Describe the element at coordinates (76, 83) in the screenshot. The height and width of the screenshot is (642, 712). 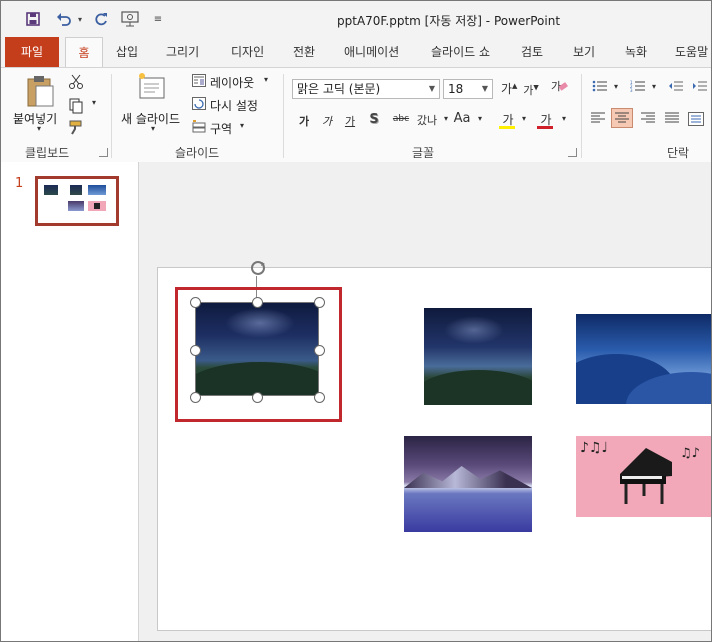
I see `cut-icon` at that location.